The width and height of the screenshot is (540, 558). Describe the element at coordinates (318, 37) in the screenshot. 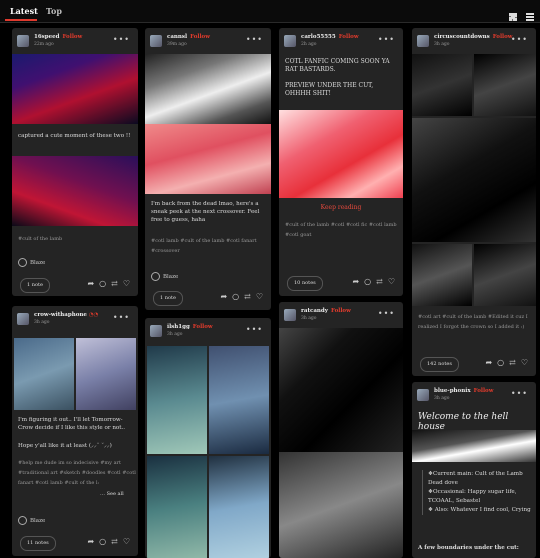

I see `username: carlo55555` at that location.